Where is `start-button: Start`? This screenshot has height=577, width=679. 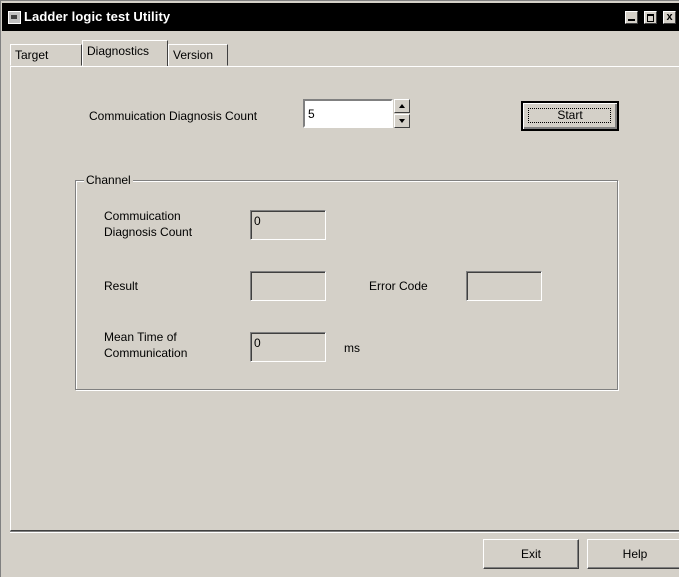 start-button: Start is located at coordinates (570, 116).